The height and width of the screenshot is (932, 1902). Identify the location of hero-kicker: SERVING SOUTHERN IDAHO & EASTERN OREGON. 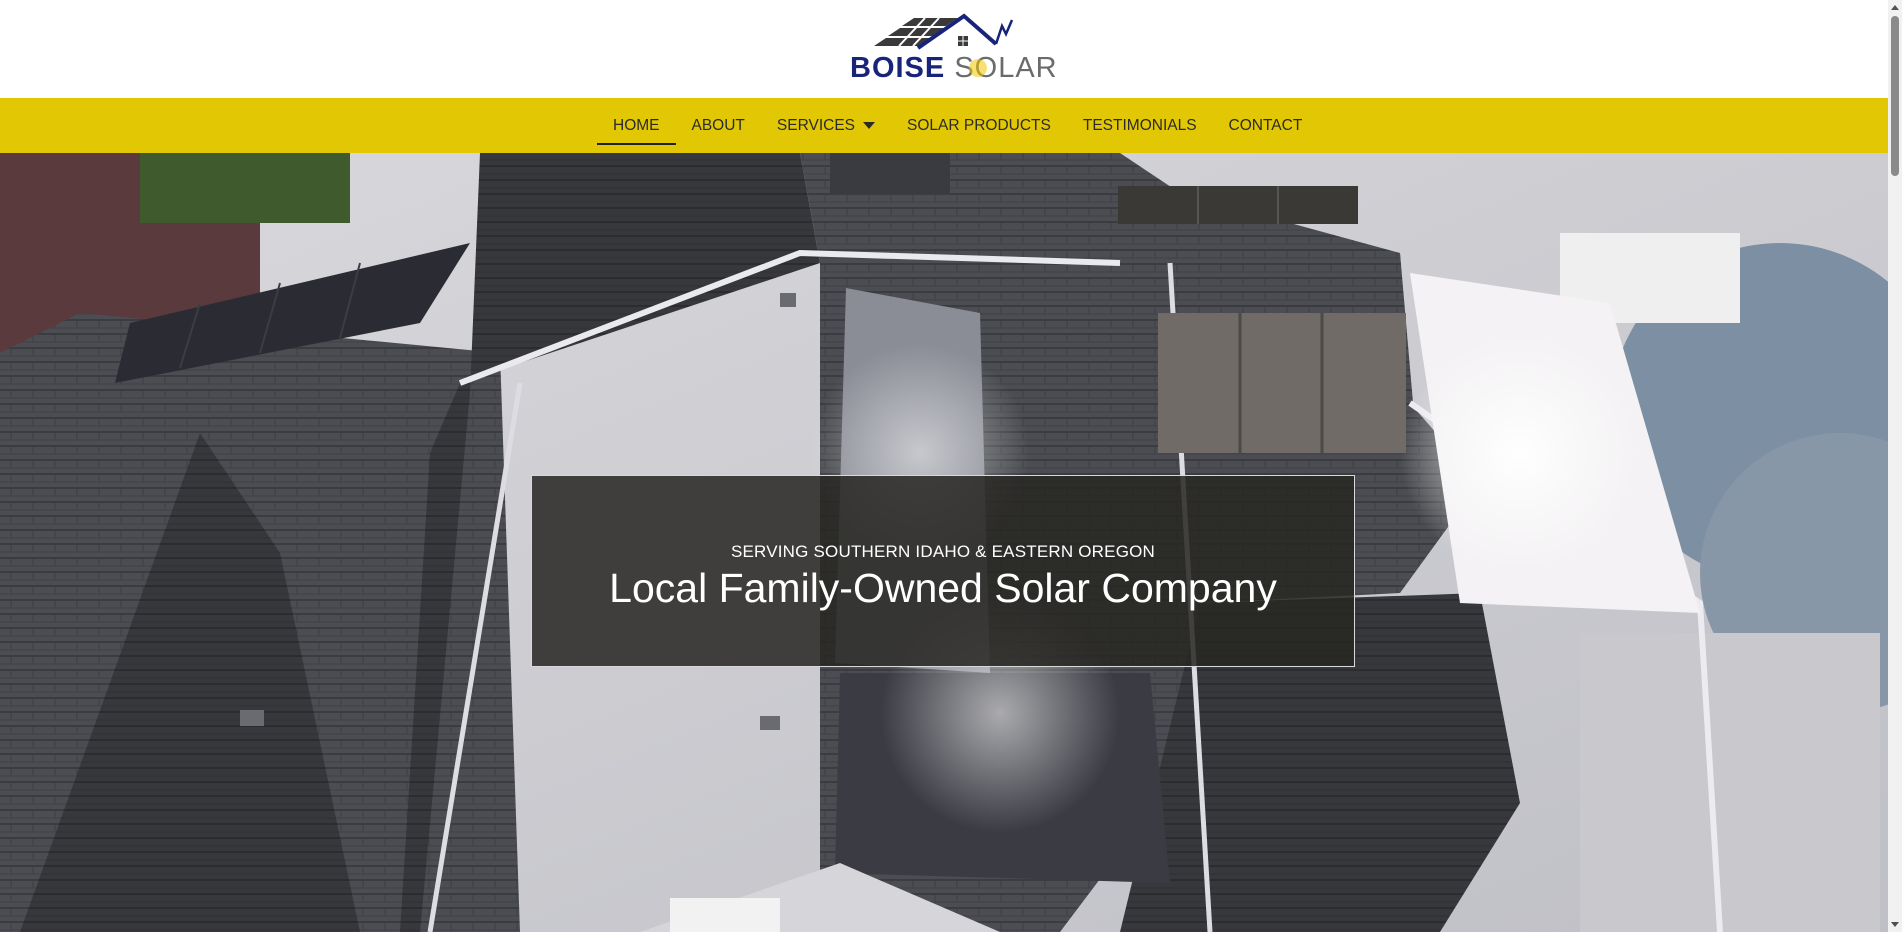
(943, 551).